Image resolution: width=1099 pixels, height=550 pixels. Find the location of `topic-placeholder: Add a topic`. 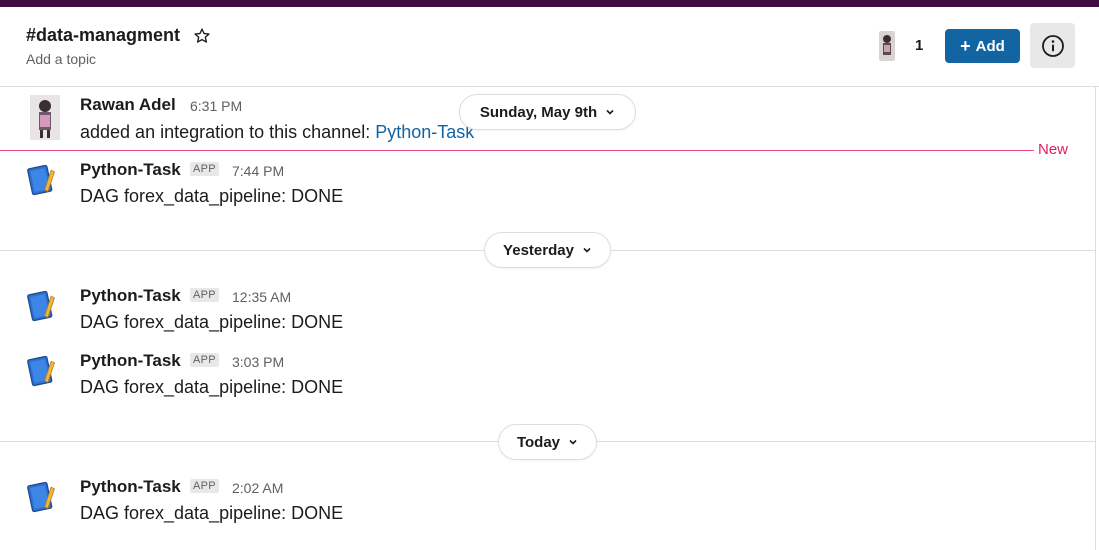

topic-placeholder: Add a topic is located at coordinates (61, 59).